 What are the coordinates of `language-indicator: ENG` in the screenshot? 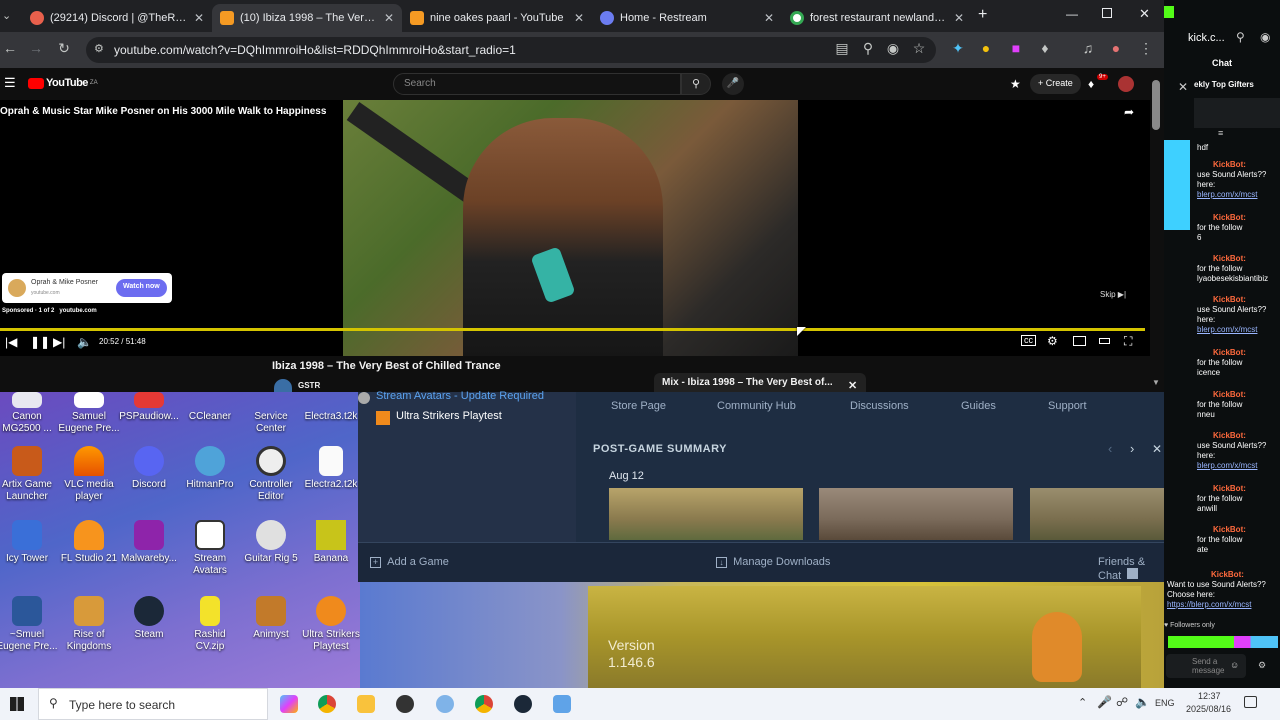 It's located at (1165, 703).